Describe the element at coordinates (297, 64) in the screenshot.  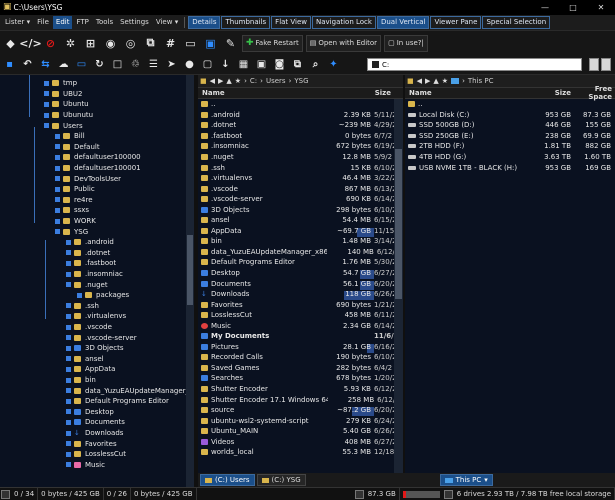
I see `copy-icon: ⧉` at that location.